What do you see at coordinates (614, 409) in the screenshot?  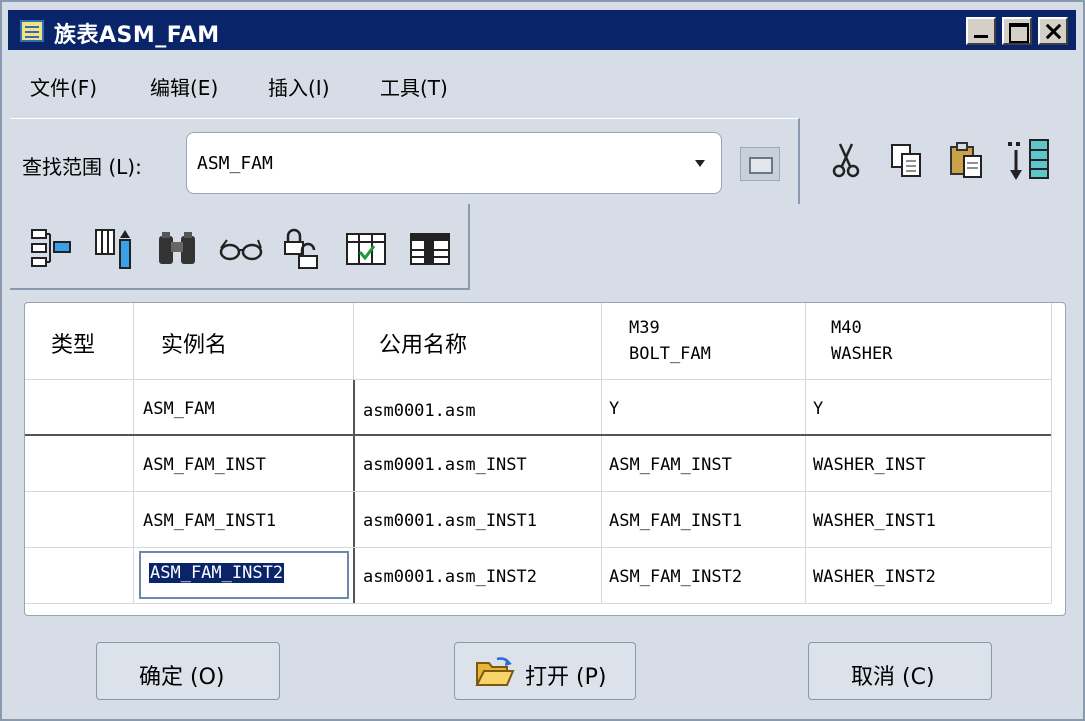 I see `m39-cell: Y` at bounding box center [614, 409].